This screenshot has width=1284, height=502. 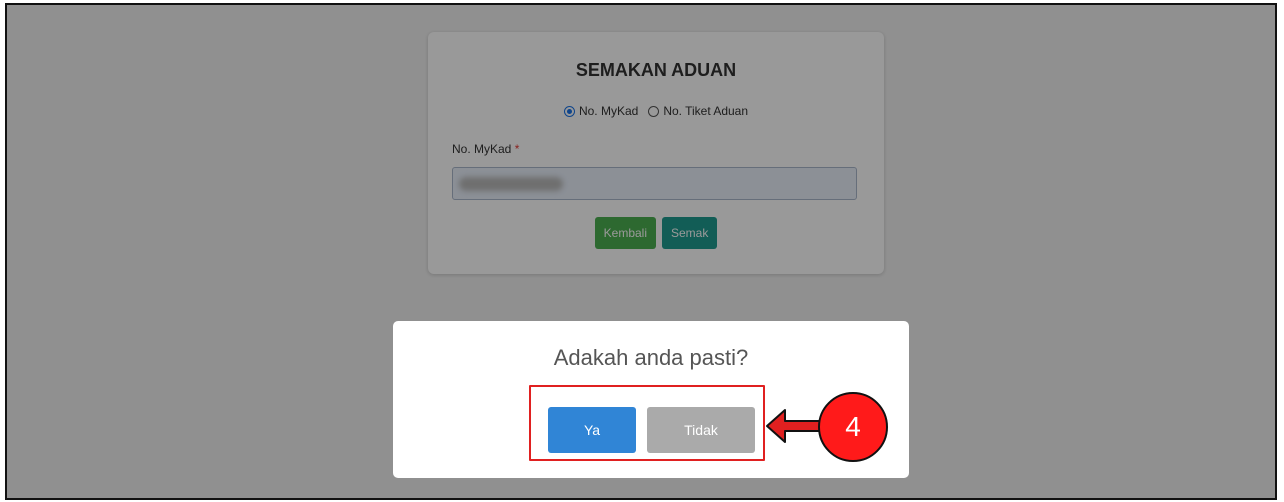 What do you see at coordinates (651, 357) in the screenshot?
I see `dialog-title: Adakah anda pasti?` at bounding box center [651, 357].